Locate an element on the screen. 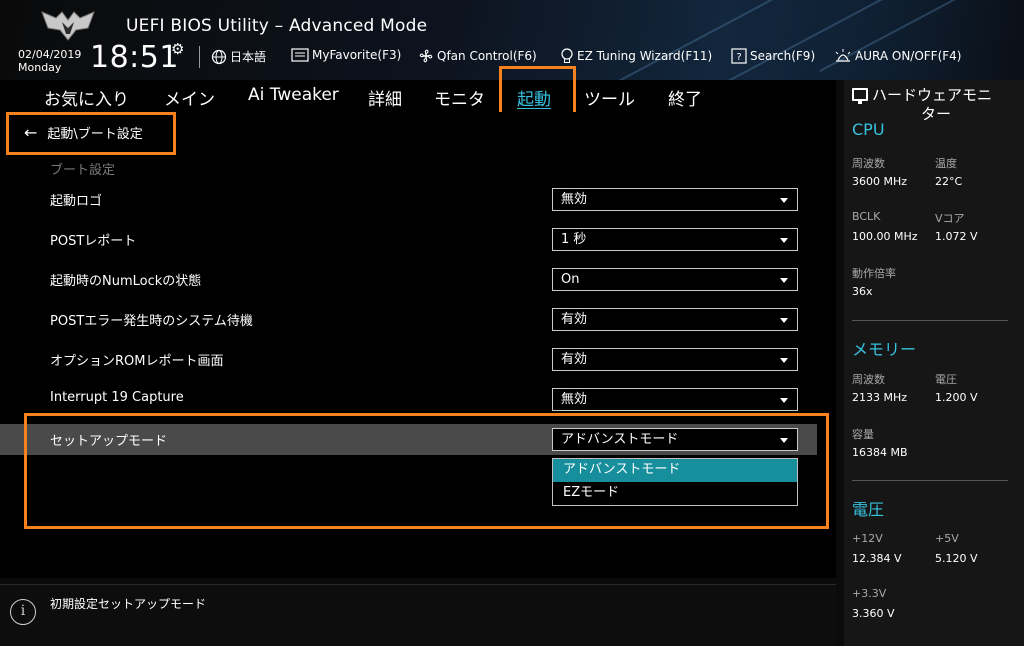 The height and width of the screenshot is (646, 1024). v12-value: 12.384 V is located at coordinates (877, 558).